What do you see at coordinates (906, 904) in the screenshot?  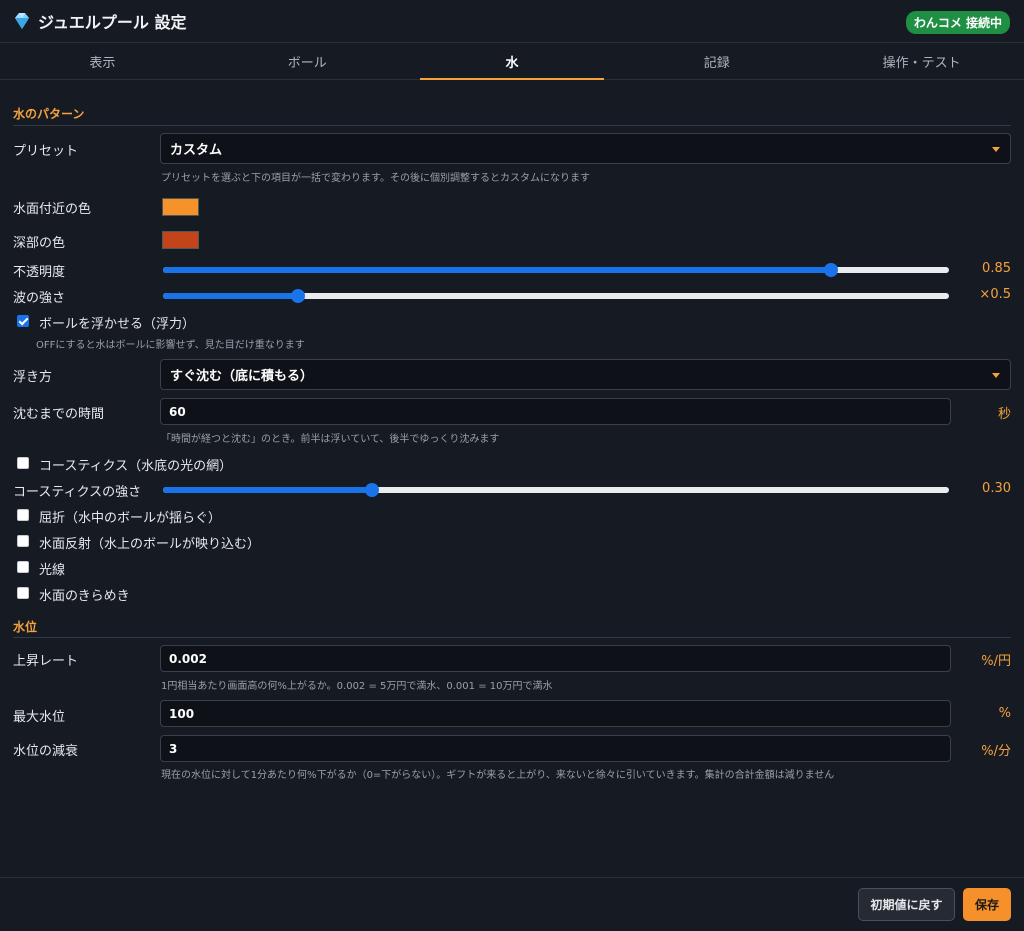 I see `reset-defaults-button: 初期値に戻す` at bounding box center [906, 904].